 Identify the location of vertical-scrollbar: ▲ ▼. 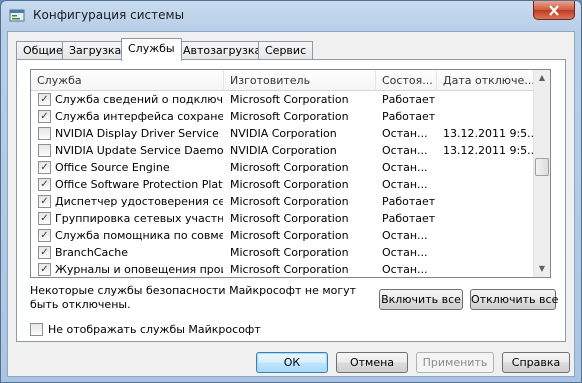
(541, 173).